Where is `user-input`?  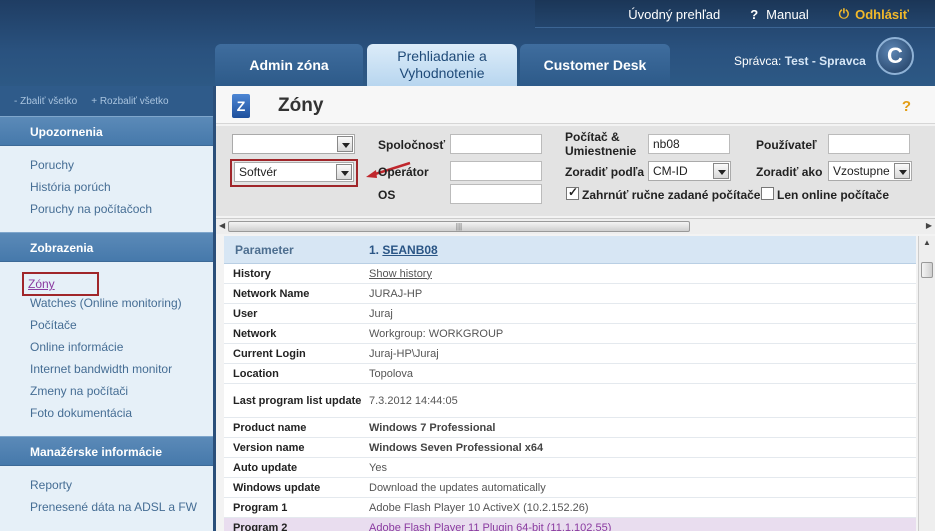 user-input is located at coordinates (869, 144).